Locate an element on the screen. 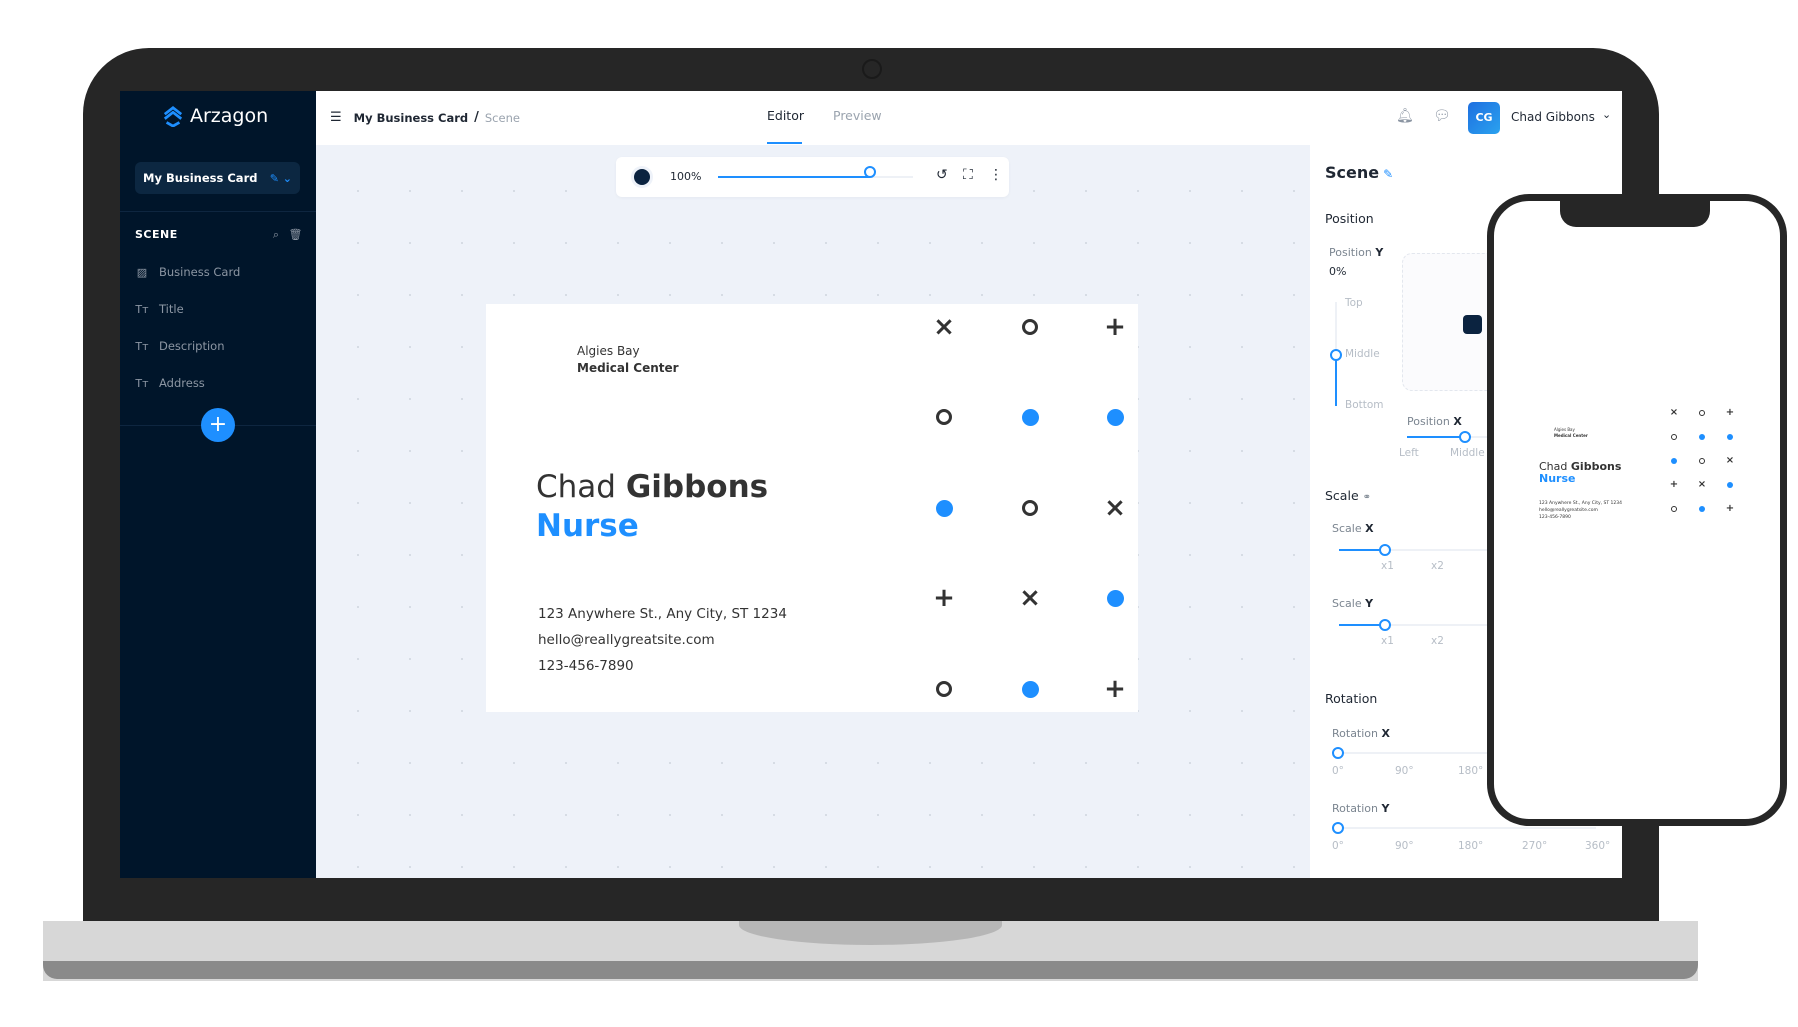  position-x-handle is located at coordinates (1465, 437).